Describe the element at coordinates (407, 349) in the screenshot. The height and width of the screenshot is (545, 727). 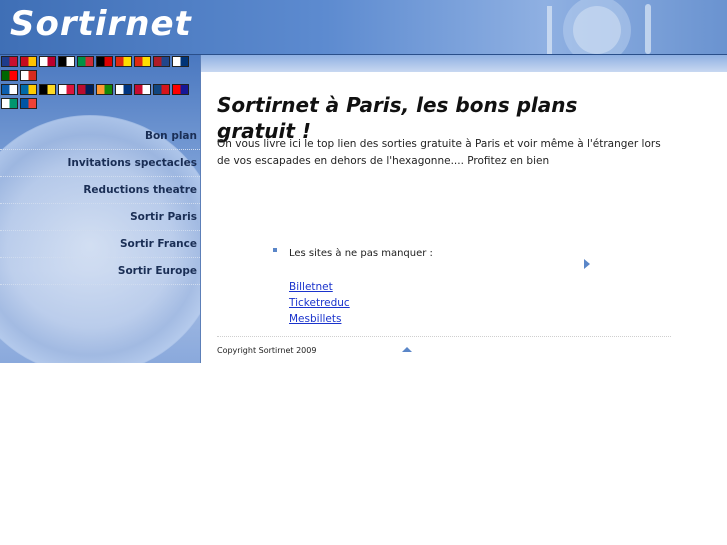
I see `back-to-top-icon` at that location.